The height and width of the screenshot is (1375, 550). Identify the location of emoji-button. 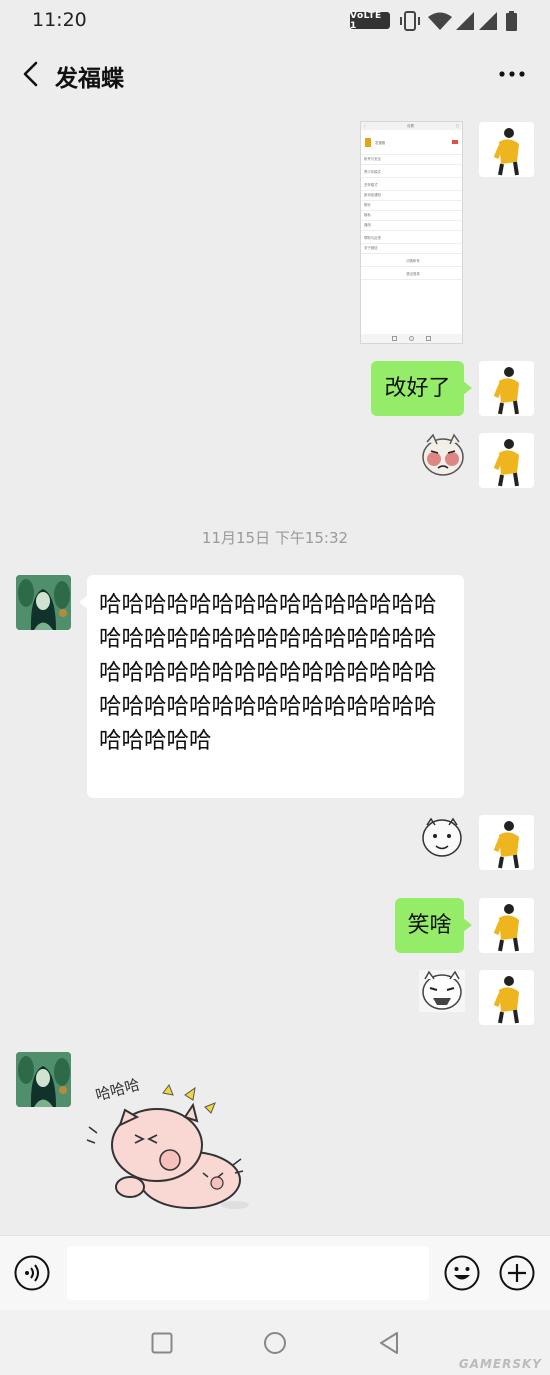
(462, 1273).